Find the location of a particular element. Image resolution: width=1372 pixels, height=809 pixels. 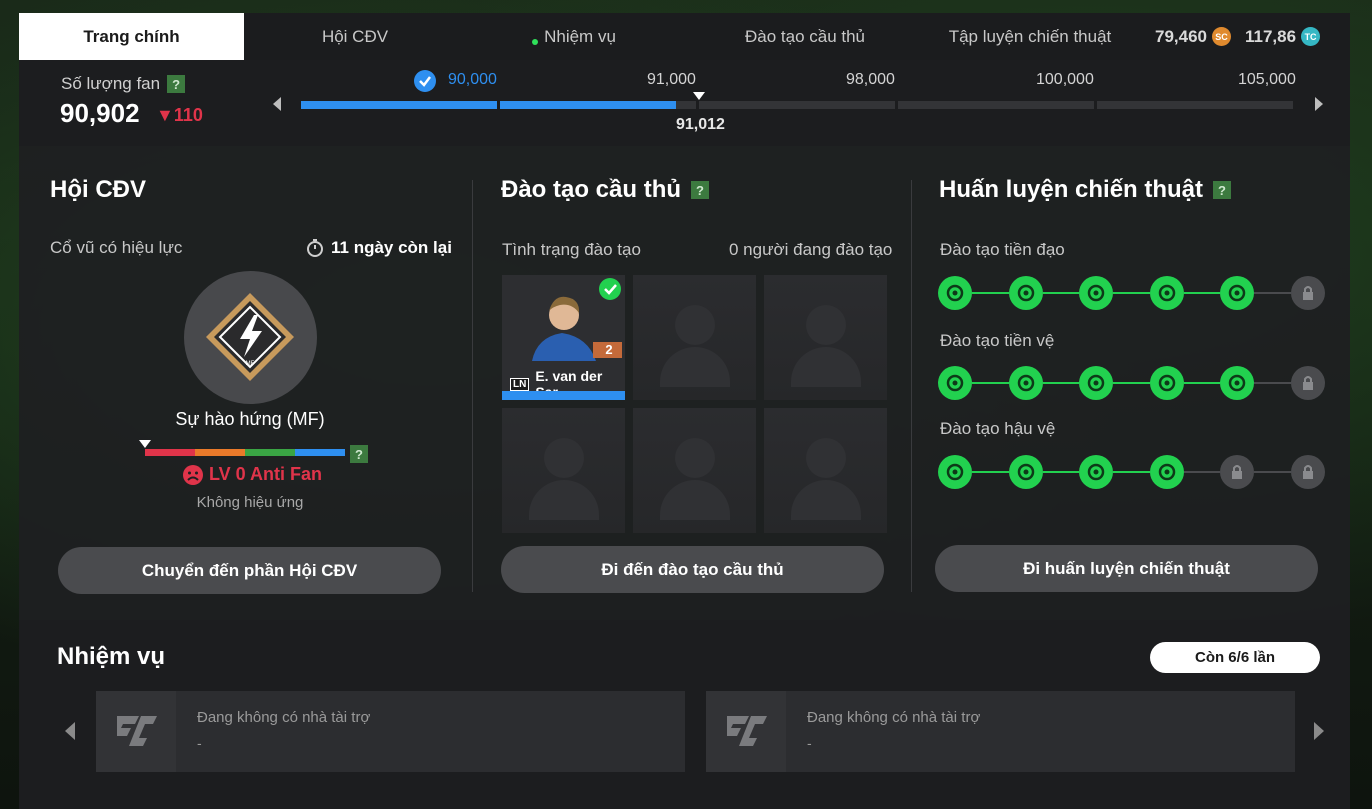

tc-coin-icon: TC is located at coordinates (1311, 36).